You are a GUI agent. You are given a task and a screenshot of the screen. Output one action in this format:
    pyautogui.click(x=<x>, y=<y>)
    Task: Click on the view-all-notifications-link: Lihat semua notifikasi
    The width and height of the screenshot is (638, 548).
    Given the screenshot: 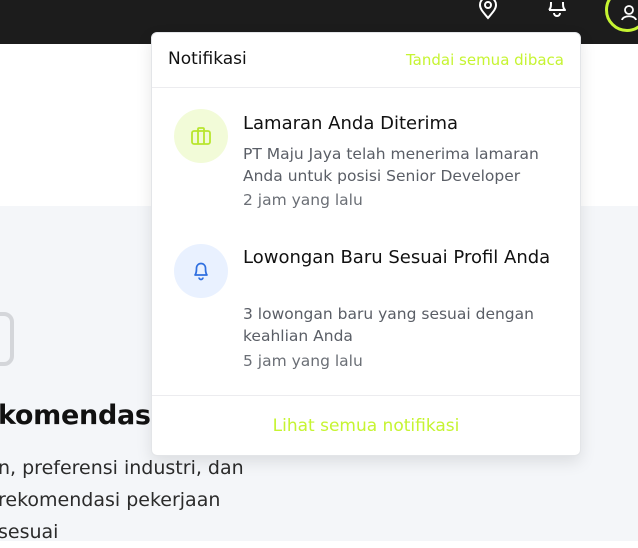 What is the action you would take?
    pyautogui.click(x=366, y=426)
    